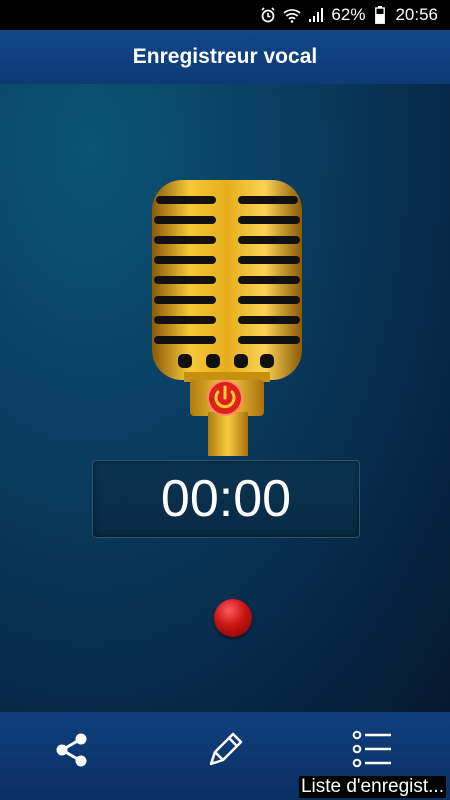 The image size is (450, 800). What do you see at coordinates (292, 15) in the screenshot?
I see `wifi-icon` at bounding box center [292, 15].